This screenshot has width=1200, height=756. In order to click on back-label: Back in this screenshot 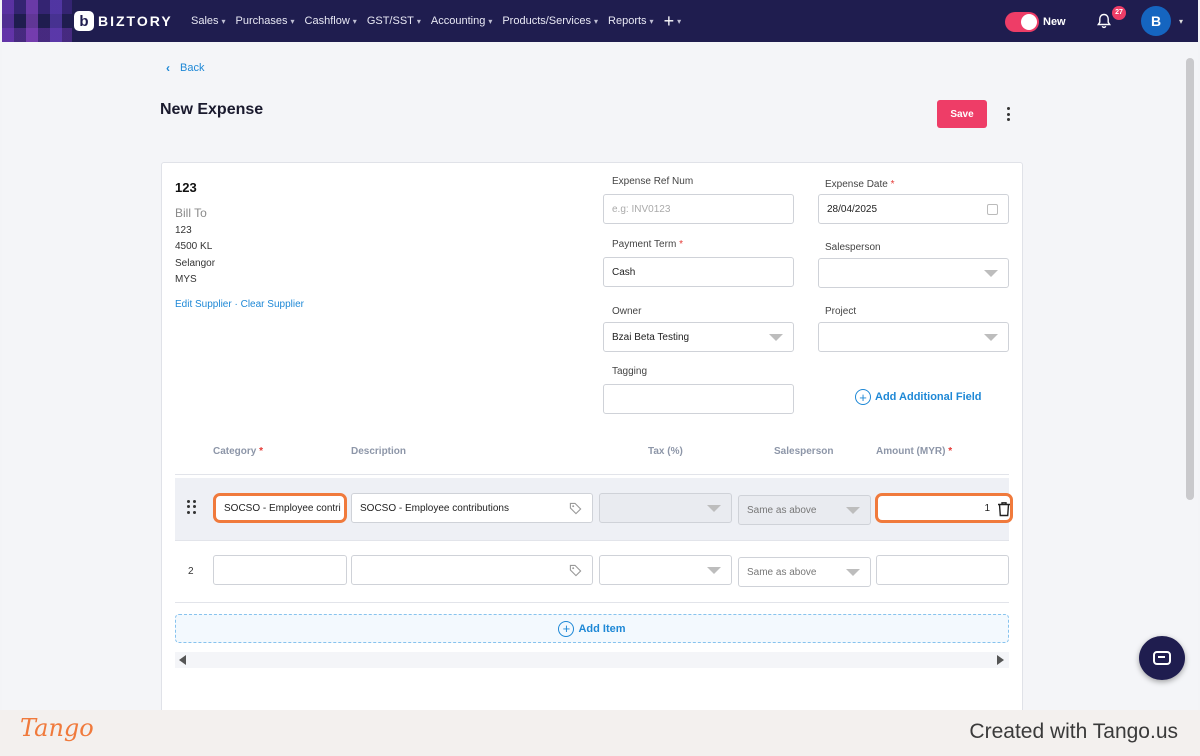, I will do `click(192, 68)`.